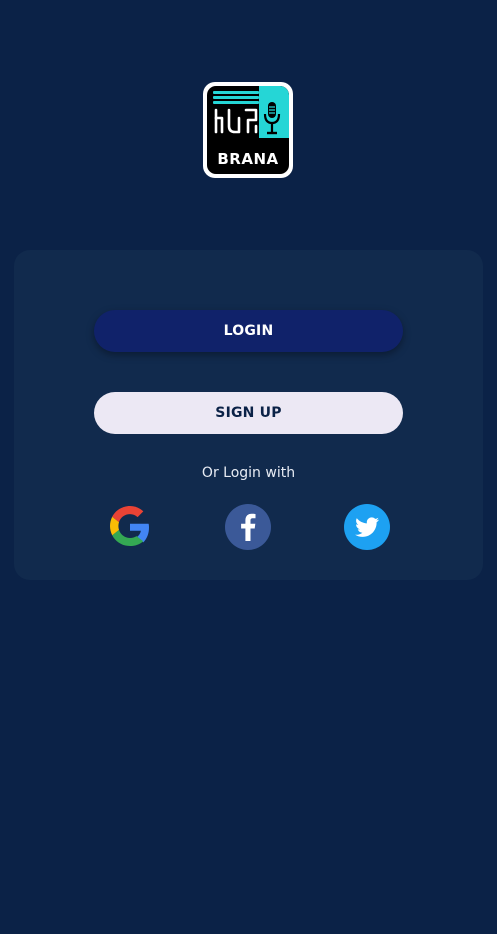 Image resolution: width=497 pixels, height=934 pixels. Describe the element at coordinates (236, 98) in the screenshot. I see `logo-stripes` at that location.